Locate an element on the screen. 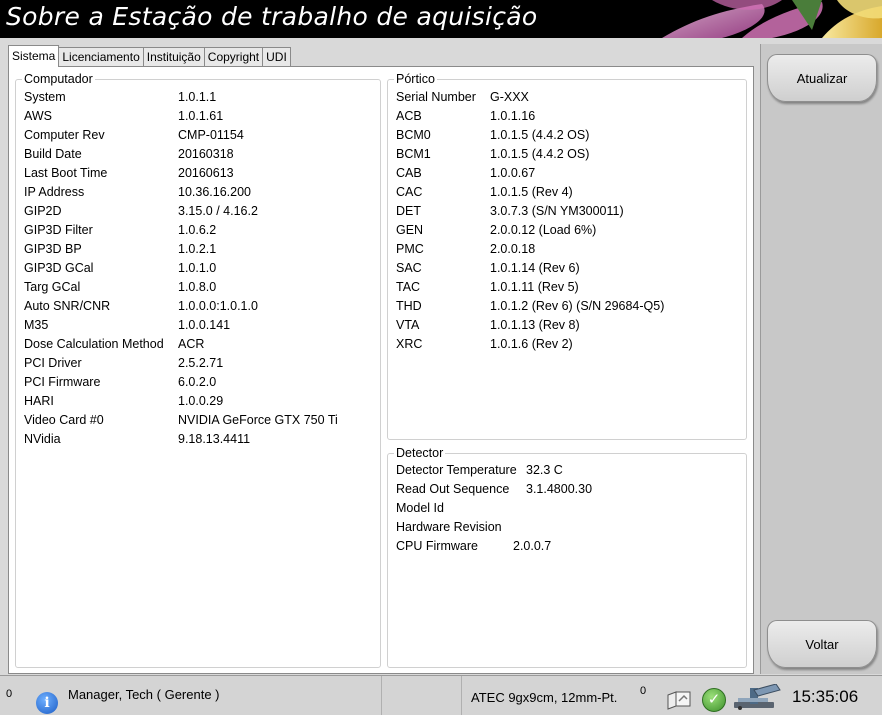 The width and height of the screenshot is (882, 715). paddle-info: ATEC 9gx9cm, 12mm-Pt. is located at coordinates (544, 697).